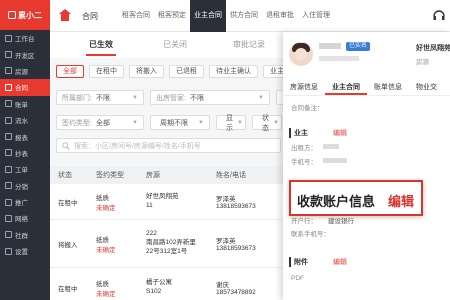  I want to click on pdf-label: PDF, so click(297, 278).